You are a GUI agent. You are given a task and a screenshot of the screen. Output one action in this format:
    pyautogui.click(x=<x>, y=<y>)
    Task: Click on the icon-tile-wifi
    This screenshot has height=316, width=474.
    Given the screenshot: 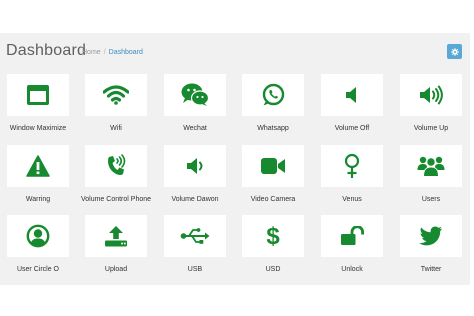 What is the action you would take?
    pyautogui.click(x=116, y=95)
    